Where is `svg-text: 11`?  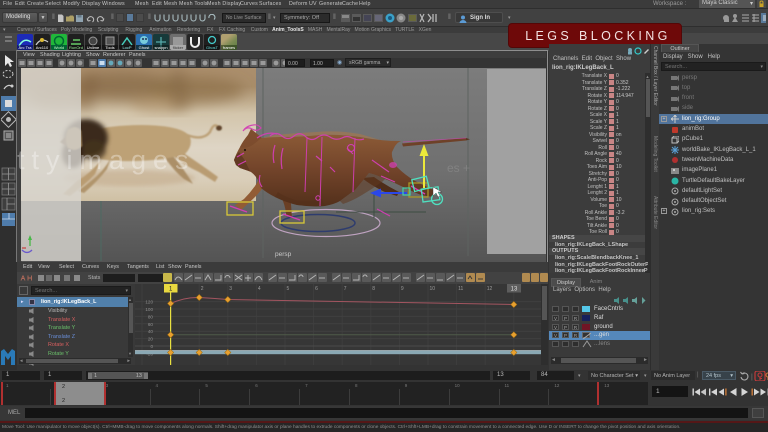
svg-text: 11 is located at coordinates (460, 289).